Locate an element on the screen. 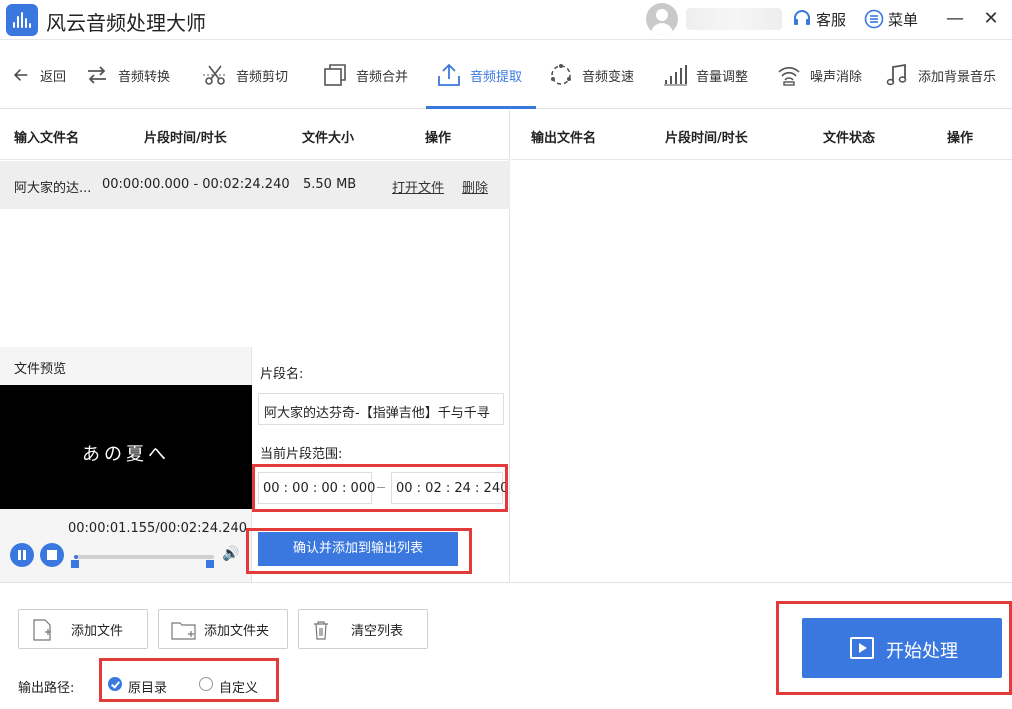 The image size is (1012, 709). segment-name-label: 片段名: is located at coordinates (282, 374).